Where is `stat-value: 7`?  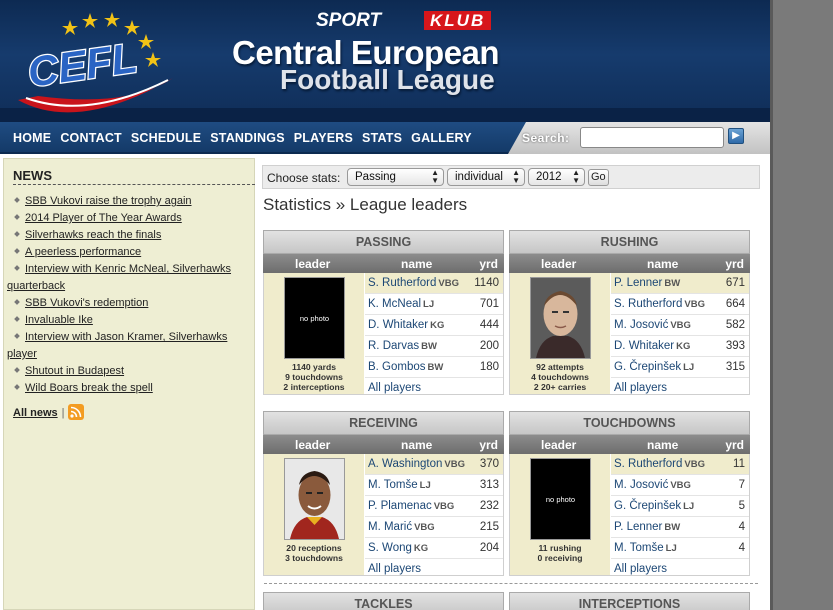 stat-value: 7 is located at coordinates (741, 485).